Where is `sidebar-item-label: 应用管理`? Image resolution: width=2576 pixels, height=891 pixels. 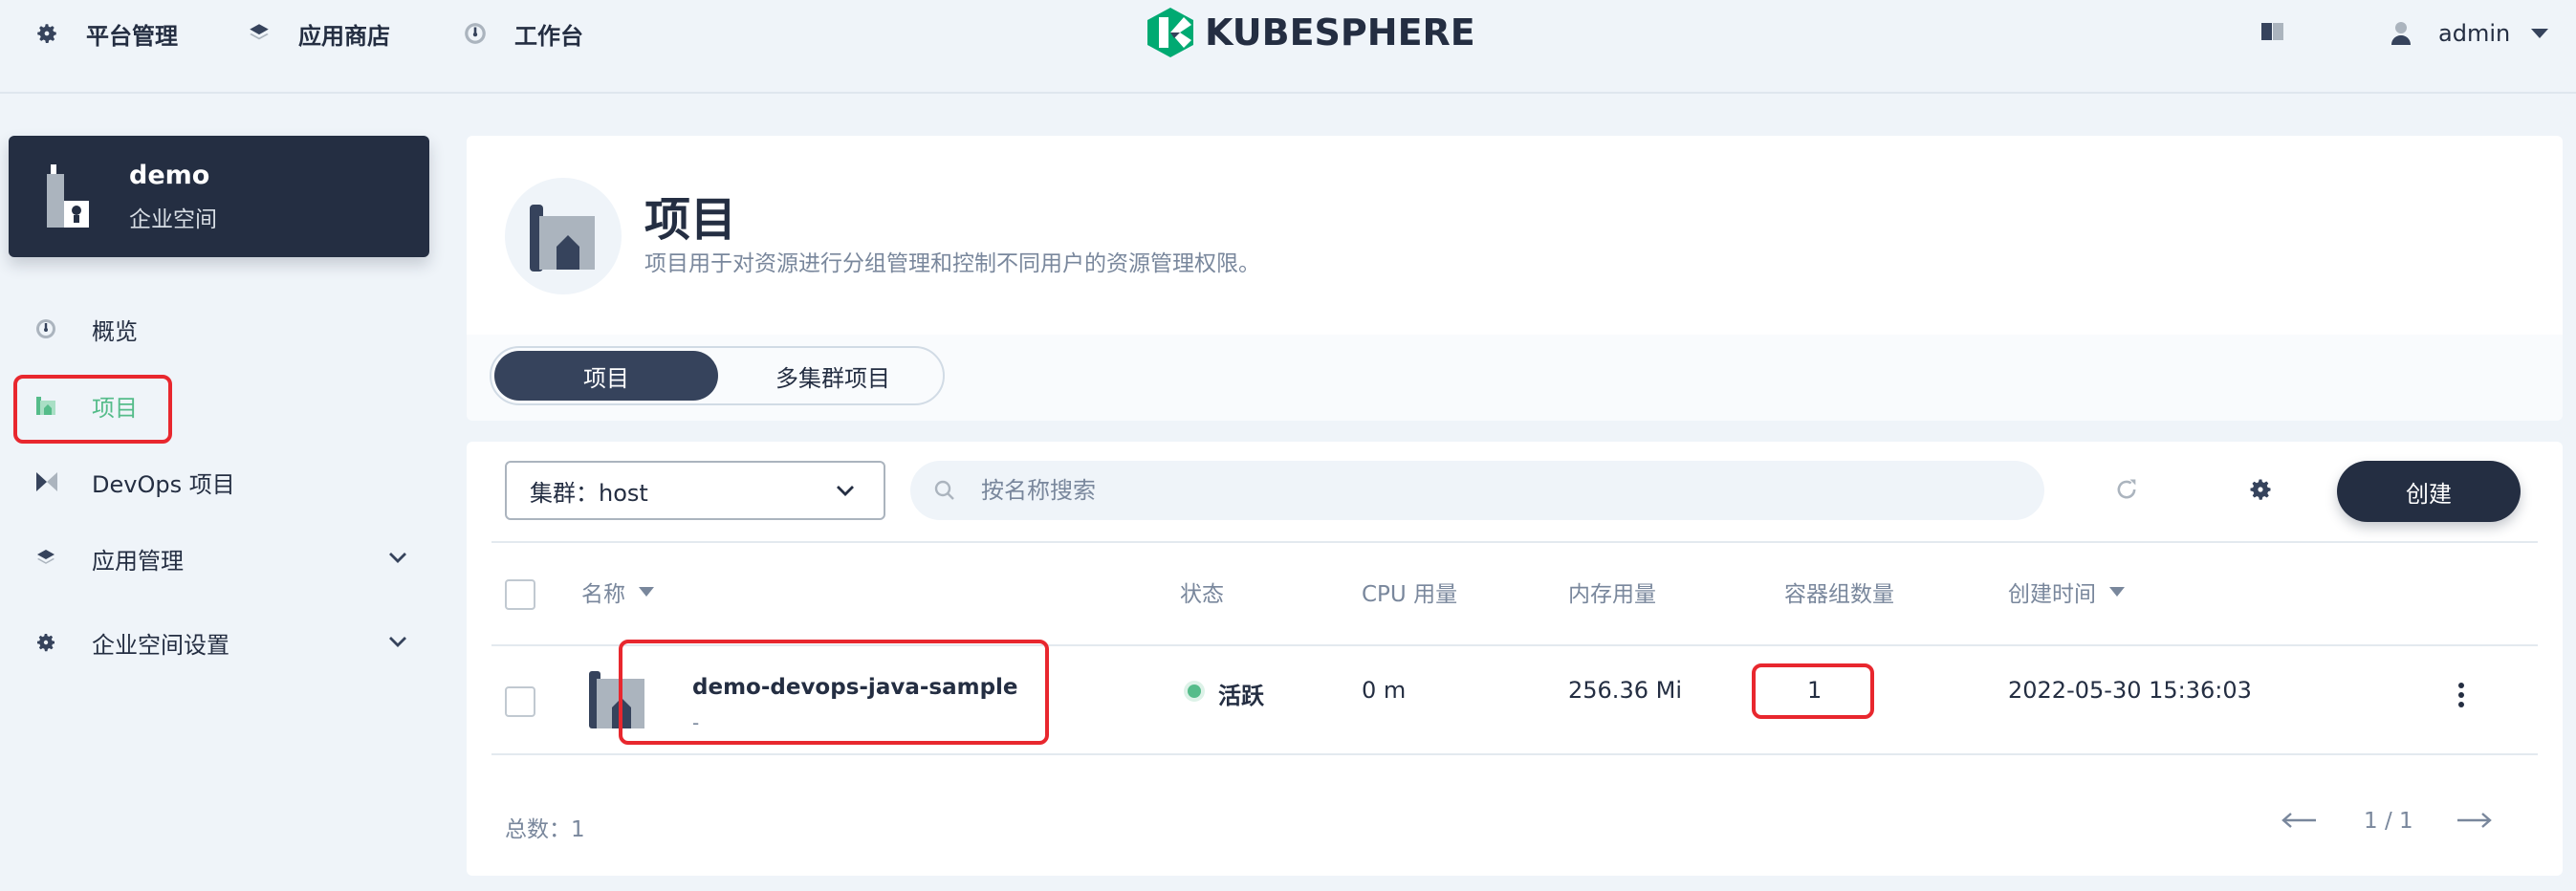 sidebar-item-label: 应用管理 is located at coordinates (138, 561).